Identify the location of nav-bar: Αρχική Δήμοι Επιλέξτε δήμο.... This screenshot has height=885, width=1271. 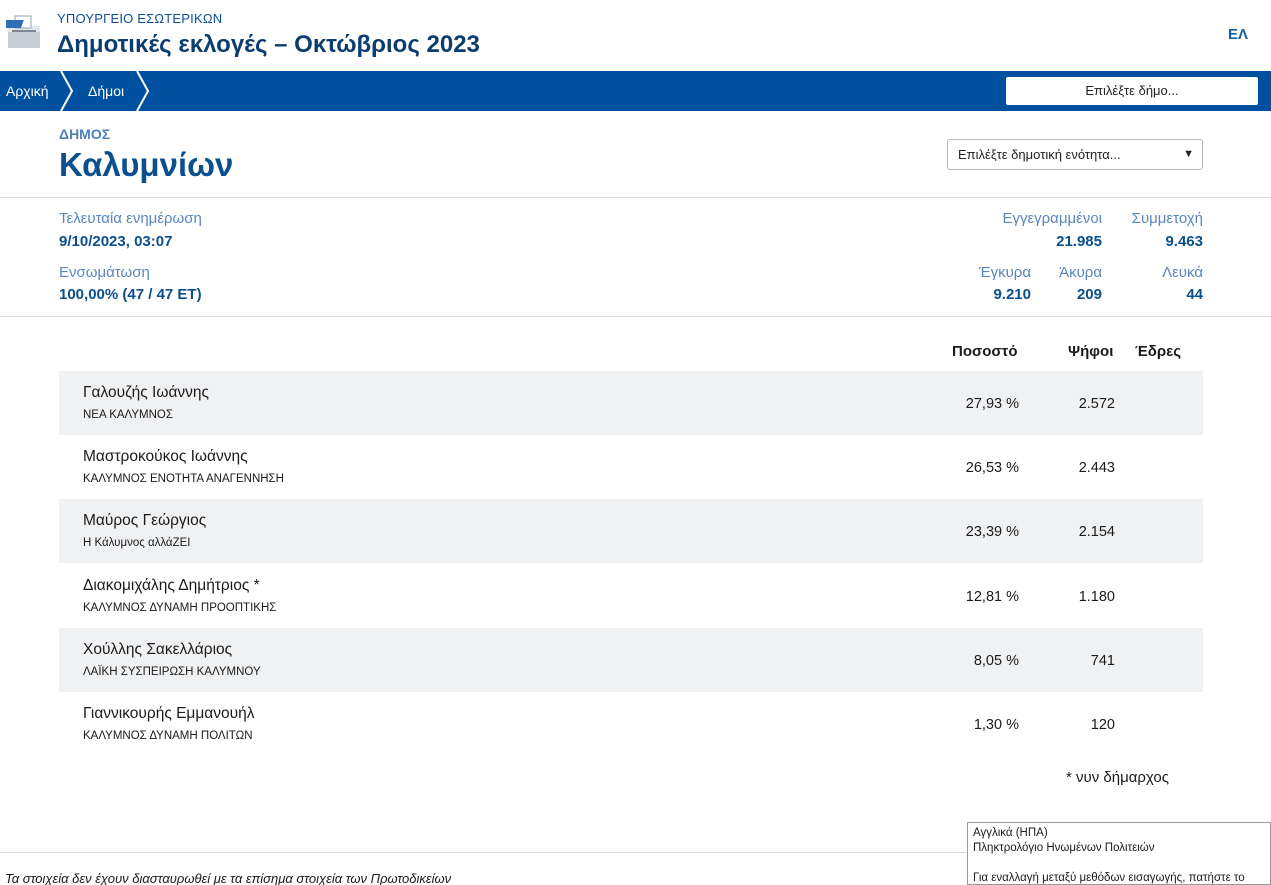
(635, 91).